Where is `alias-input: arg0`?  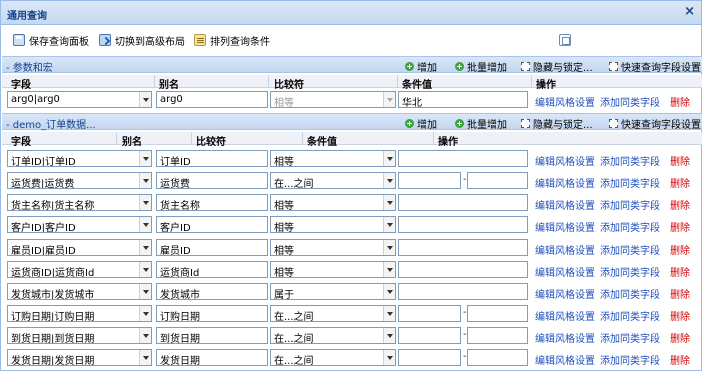
alias-input: arg0 is located at coordinates (212, 99).